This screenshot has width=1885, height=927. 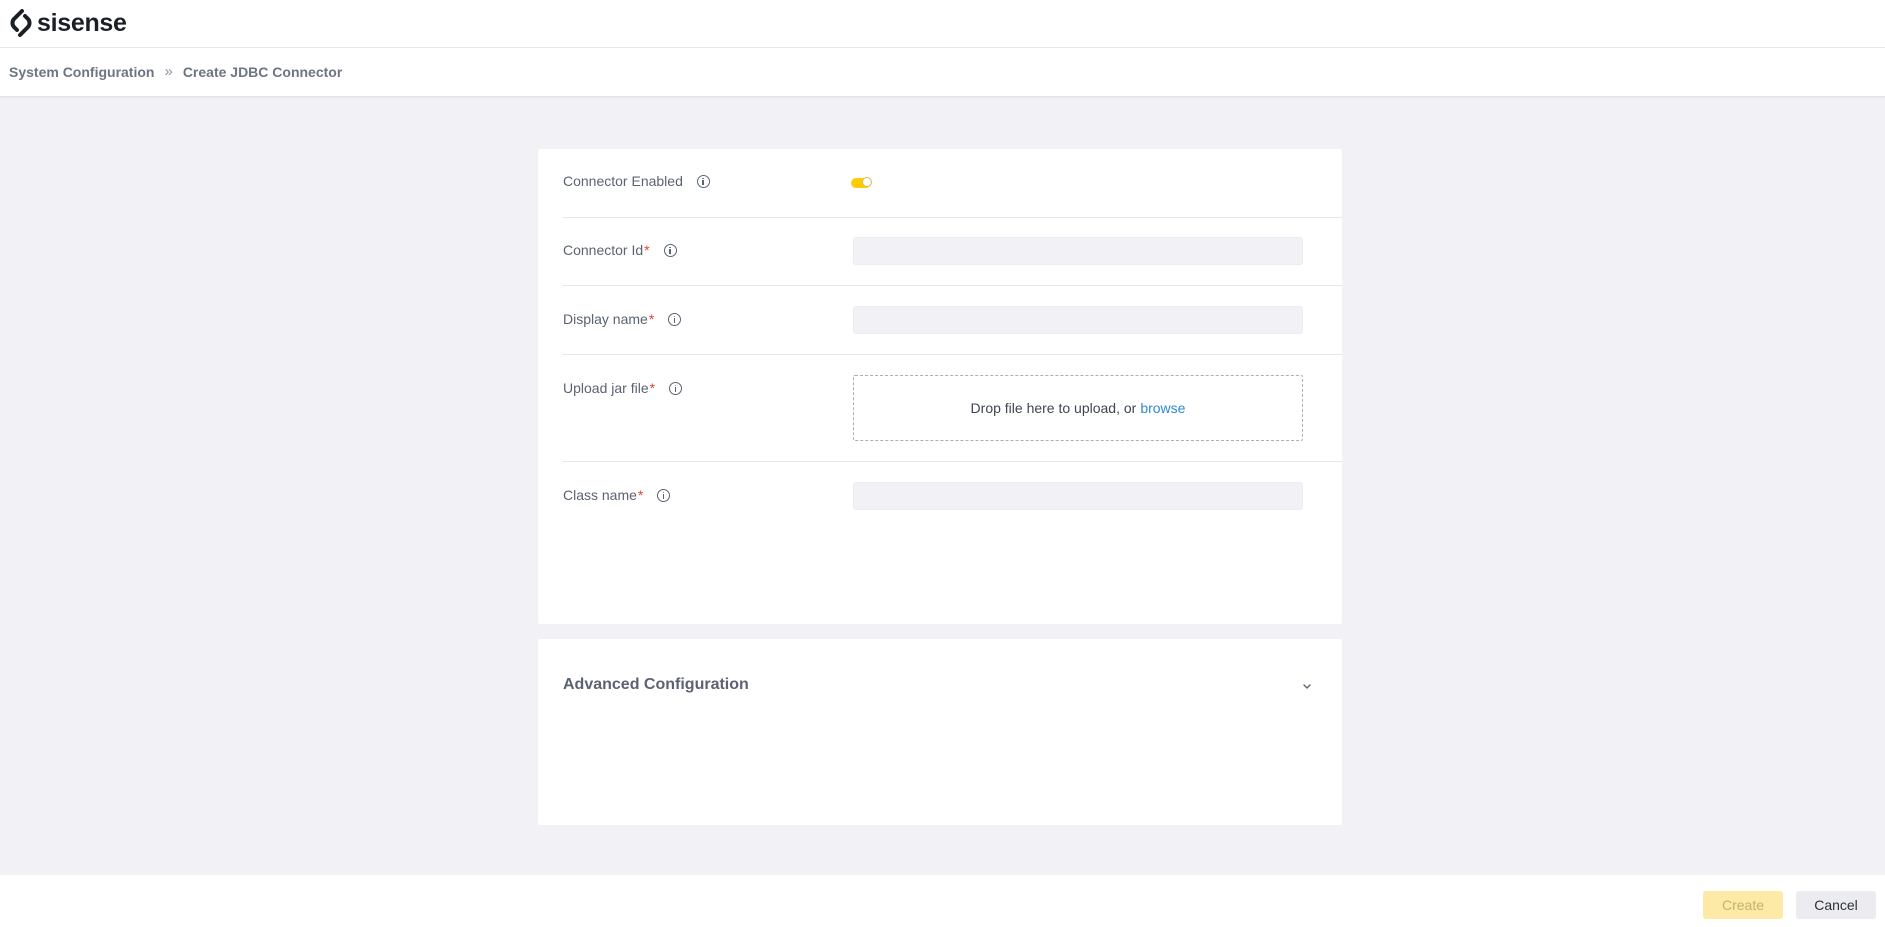 I want to click on class-name-label-text: Class name, so click(x=600, y=495).